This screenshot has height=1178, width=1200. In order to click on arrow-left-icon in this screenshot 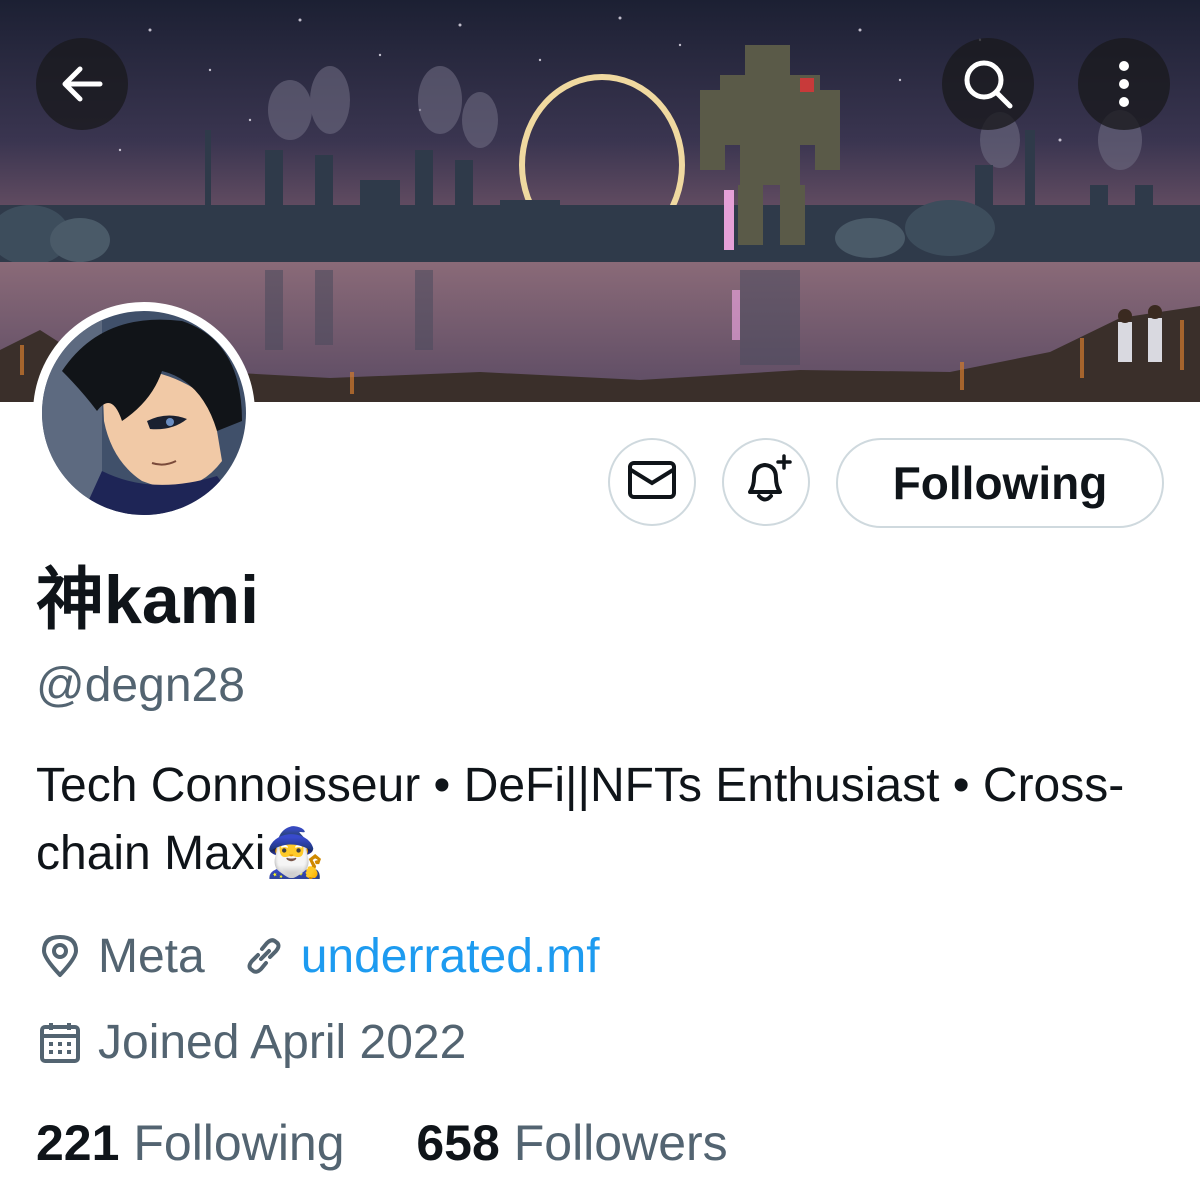, I will do `click(82, 84)`.